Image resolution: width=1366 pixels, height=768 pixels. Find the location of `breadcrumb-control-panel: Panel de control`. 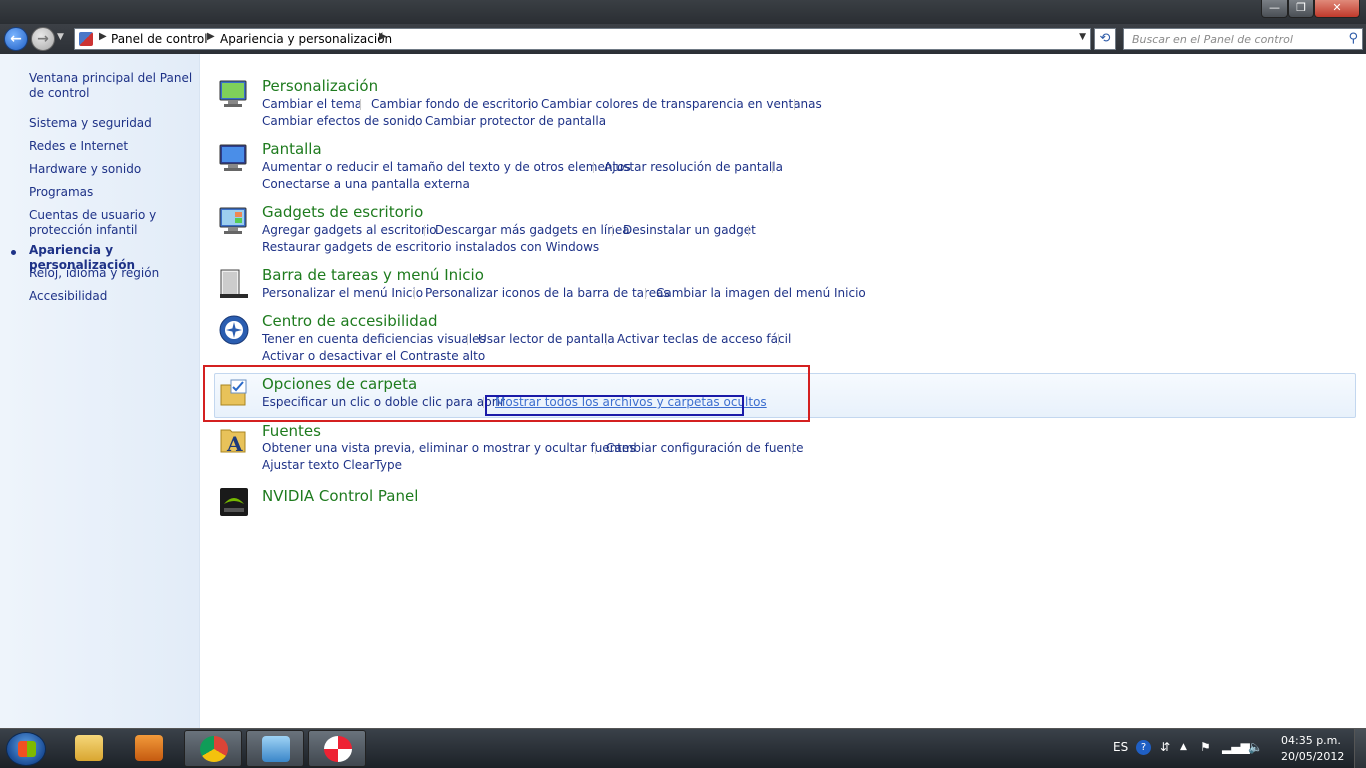

breadcrumb-control-panel: Panel de control is located at coordinates (159, 39).